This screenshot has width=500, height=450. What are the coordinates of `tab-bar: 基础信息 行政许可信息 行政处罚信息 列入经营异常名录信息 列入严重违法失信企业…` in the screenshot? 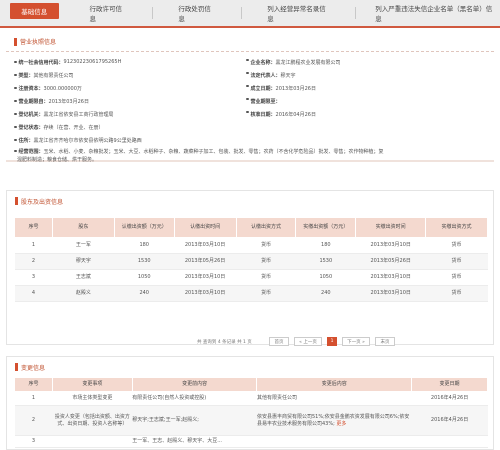 It's located at (250, 14).